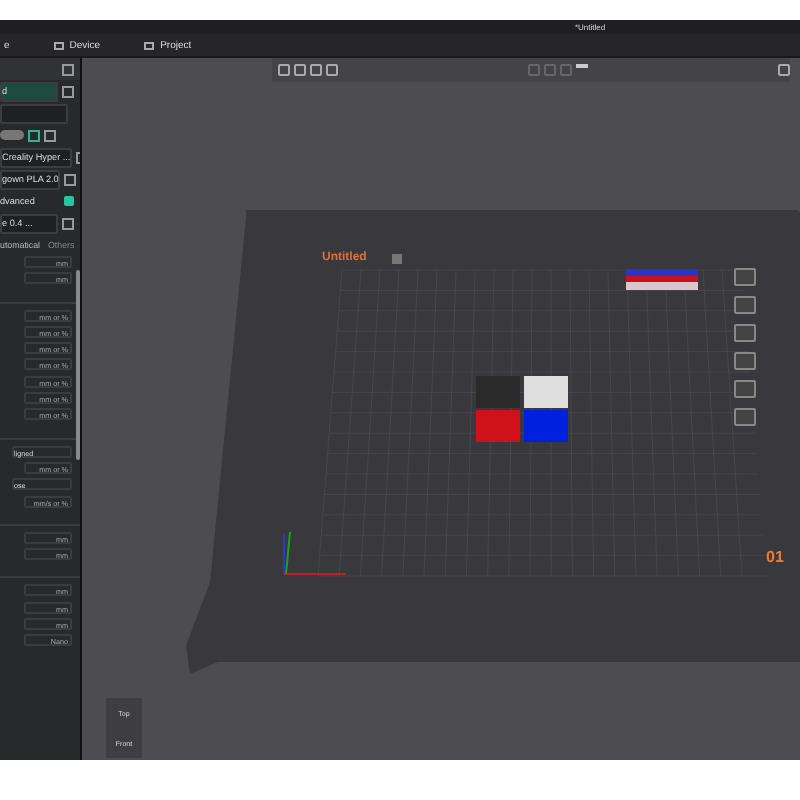  Describe the element at coordinates (775, 557) in the screenshot. I see `plate-number: 01` at that location.